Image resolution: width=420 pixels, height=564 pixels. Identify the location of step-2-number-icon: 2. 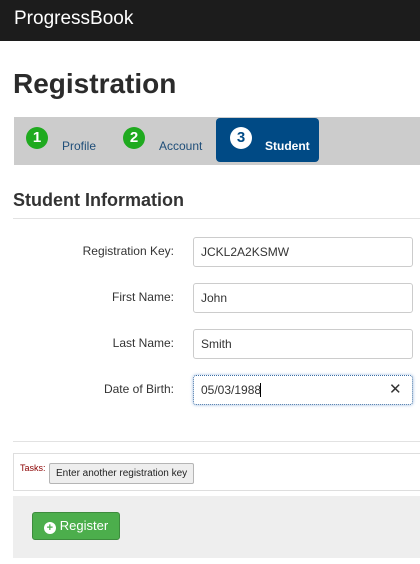
(134, 138).